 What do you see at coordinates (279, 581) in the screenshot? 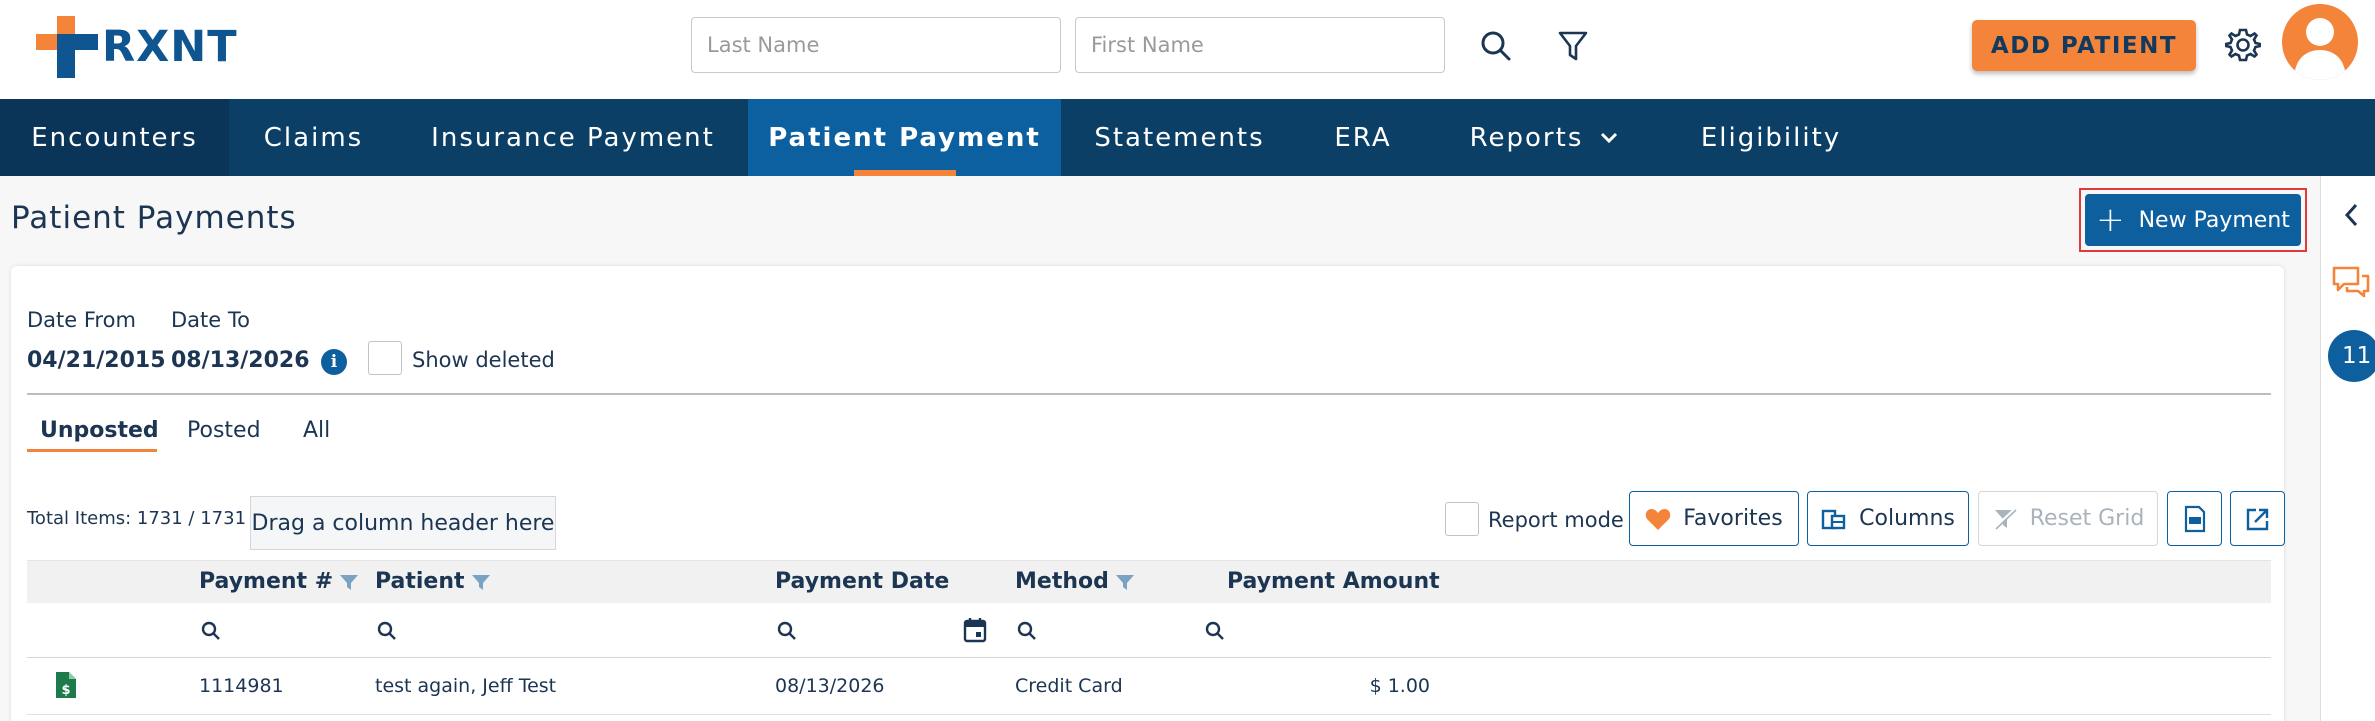
I see `column-header-payment-no: Payment #` at bounding box center [279, 581].